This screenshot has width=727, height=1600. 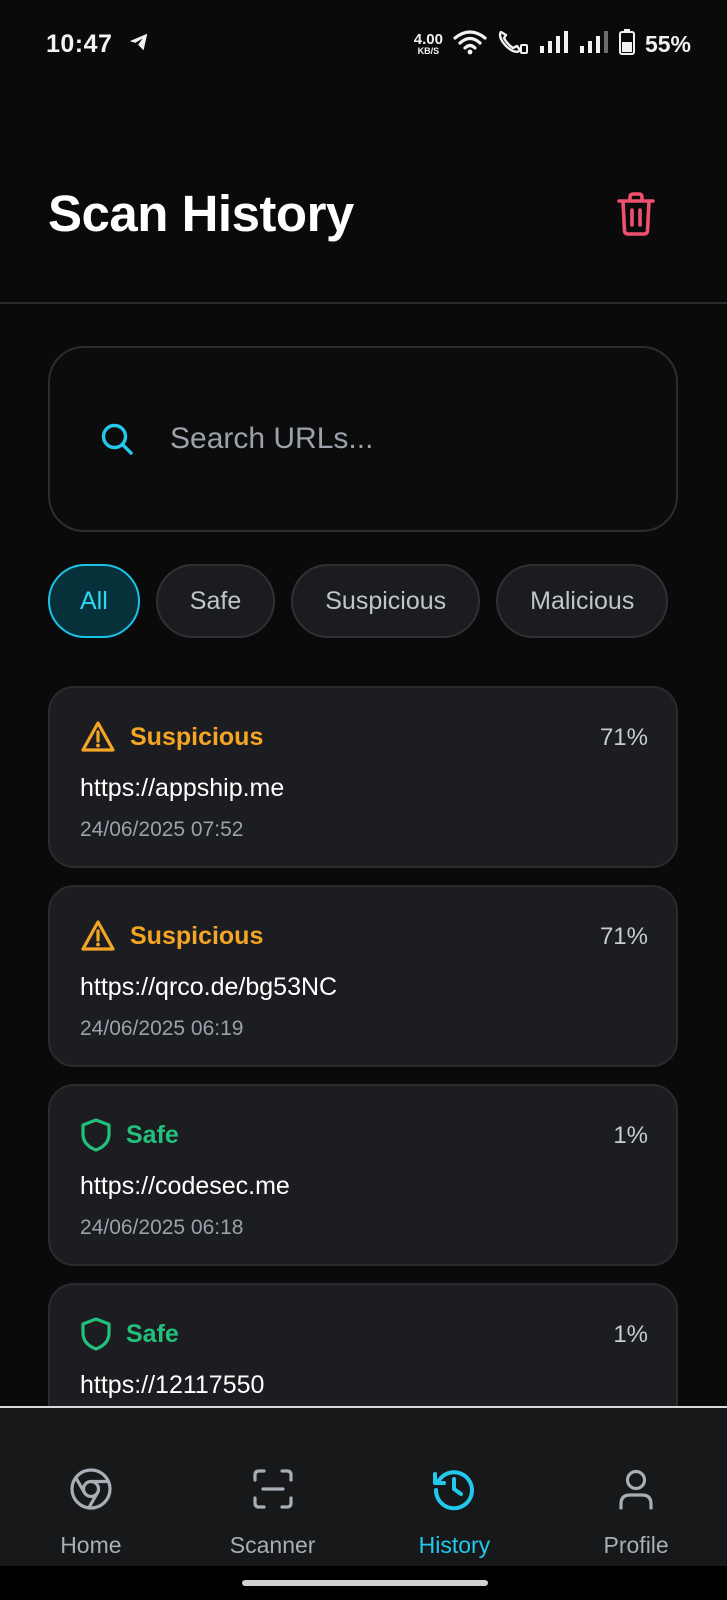 I want to click on status-right: 4.00 KB/S 55%, so click(x=552, y=44).